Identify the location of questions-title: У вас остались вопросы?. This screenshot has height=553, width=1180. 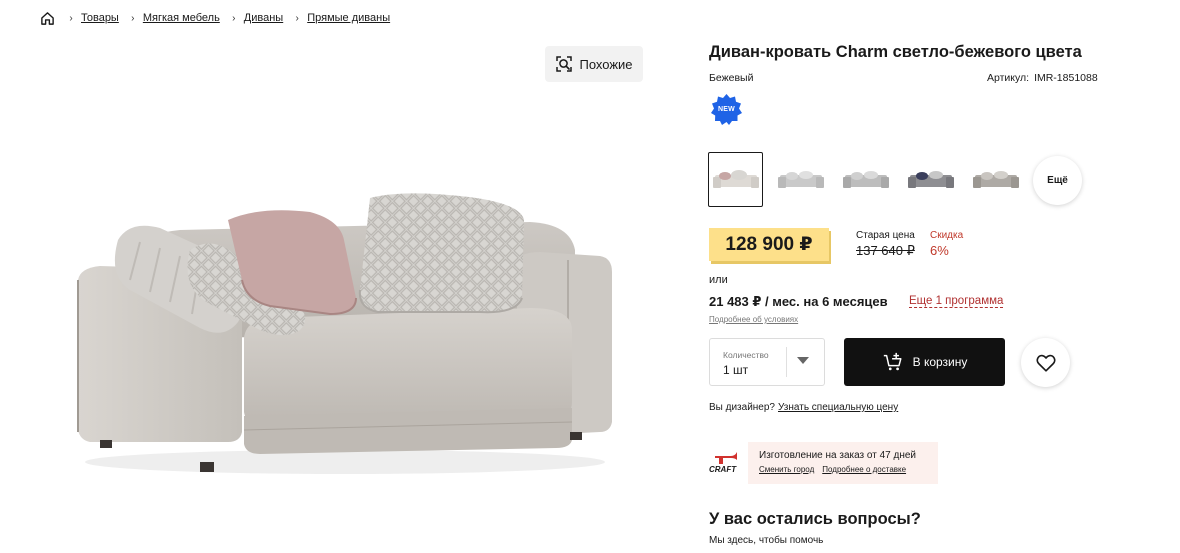
(815, 519).